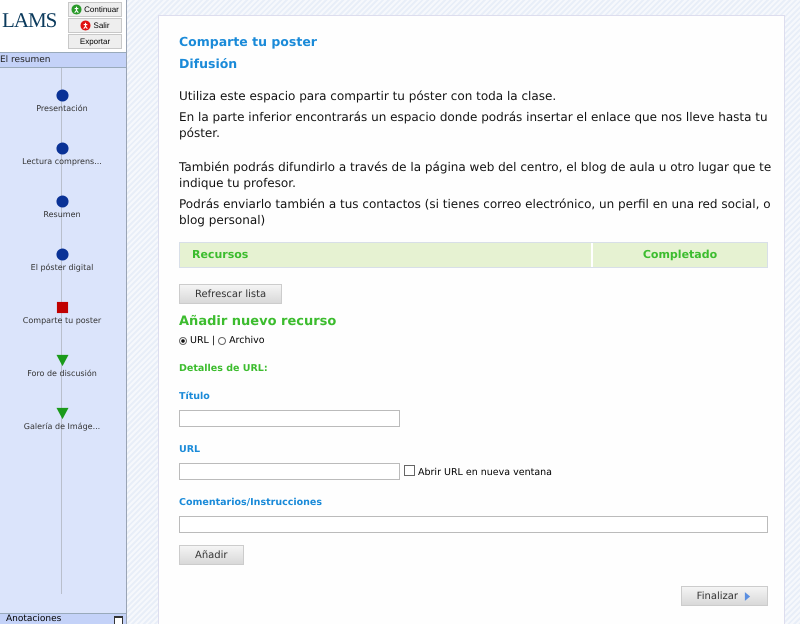 The height and width of the screenshot is (624, 800). I want to click on page-title: Comparte tu poster, so click(248, 41).